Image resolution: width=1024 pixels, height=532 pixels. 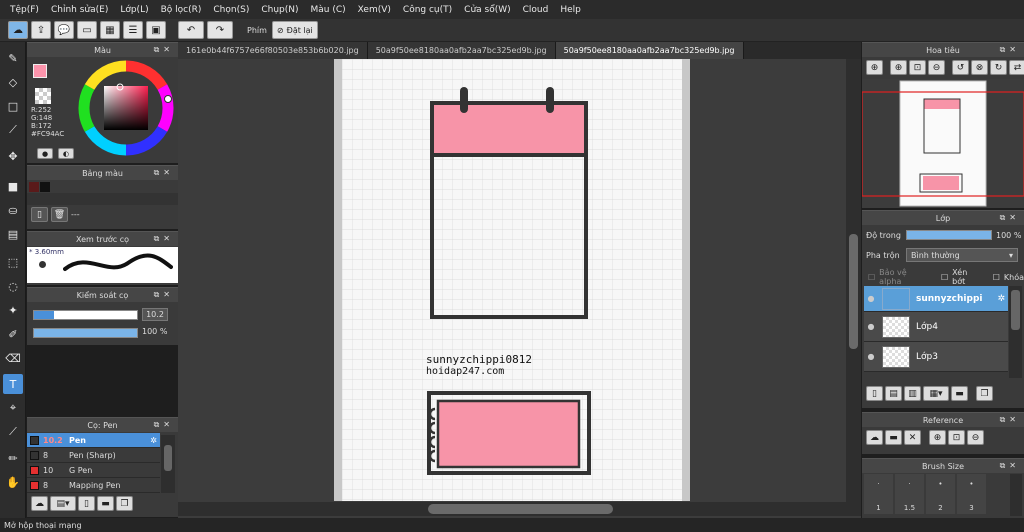 What do you see at coordinates (13, 334) in the screenshot?
I see `select-pen-icon: ✐` at bounding box center [13, 334].